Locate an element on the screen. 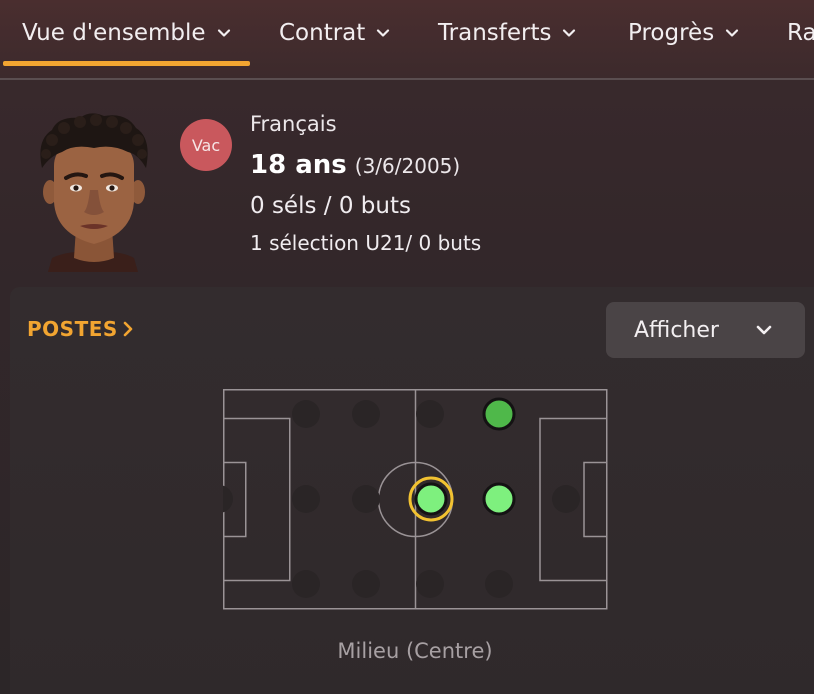 This screenshot has width=814, height=694. display-dropdown: Afficher is located at coordinates (705, 330).